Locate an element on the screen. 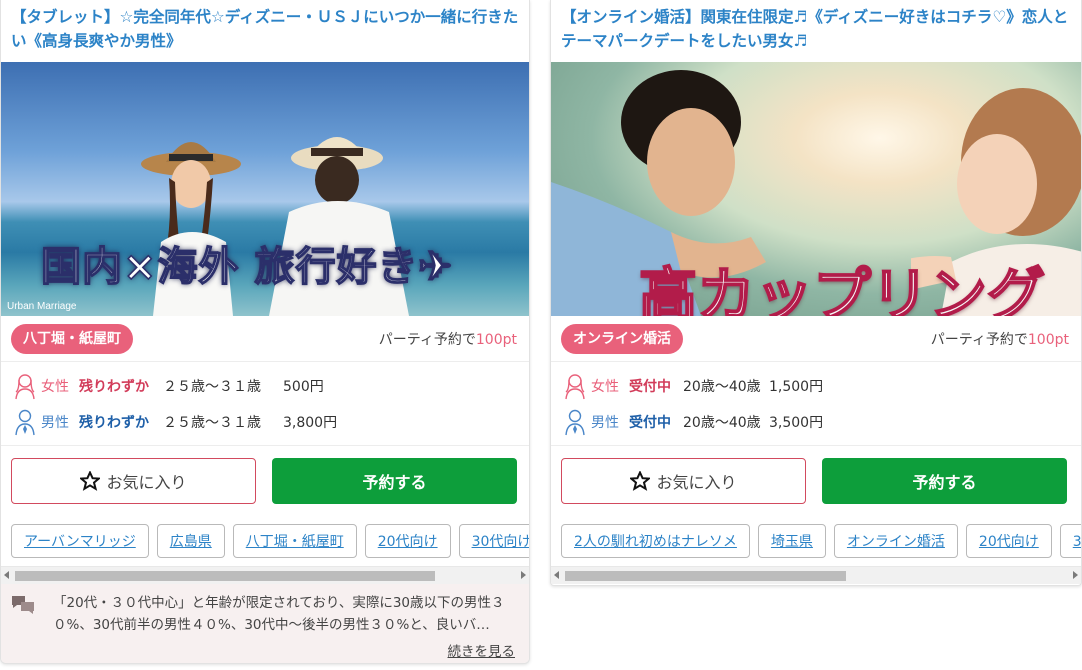  area-badge: オンライン婚活 is located at coordinates (622, 338).